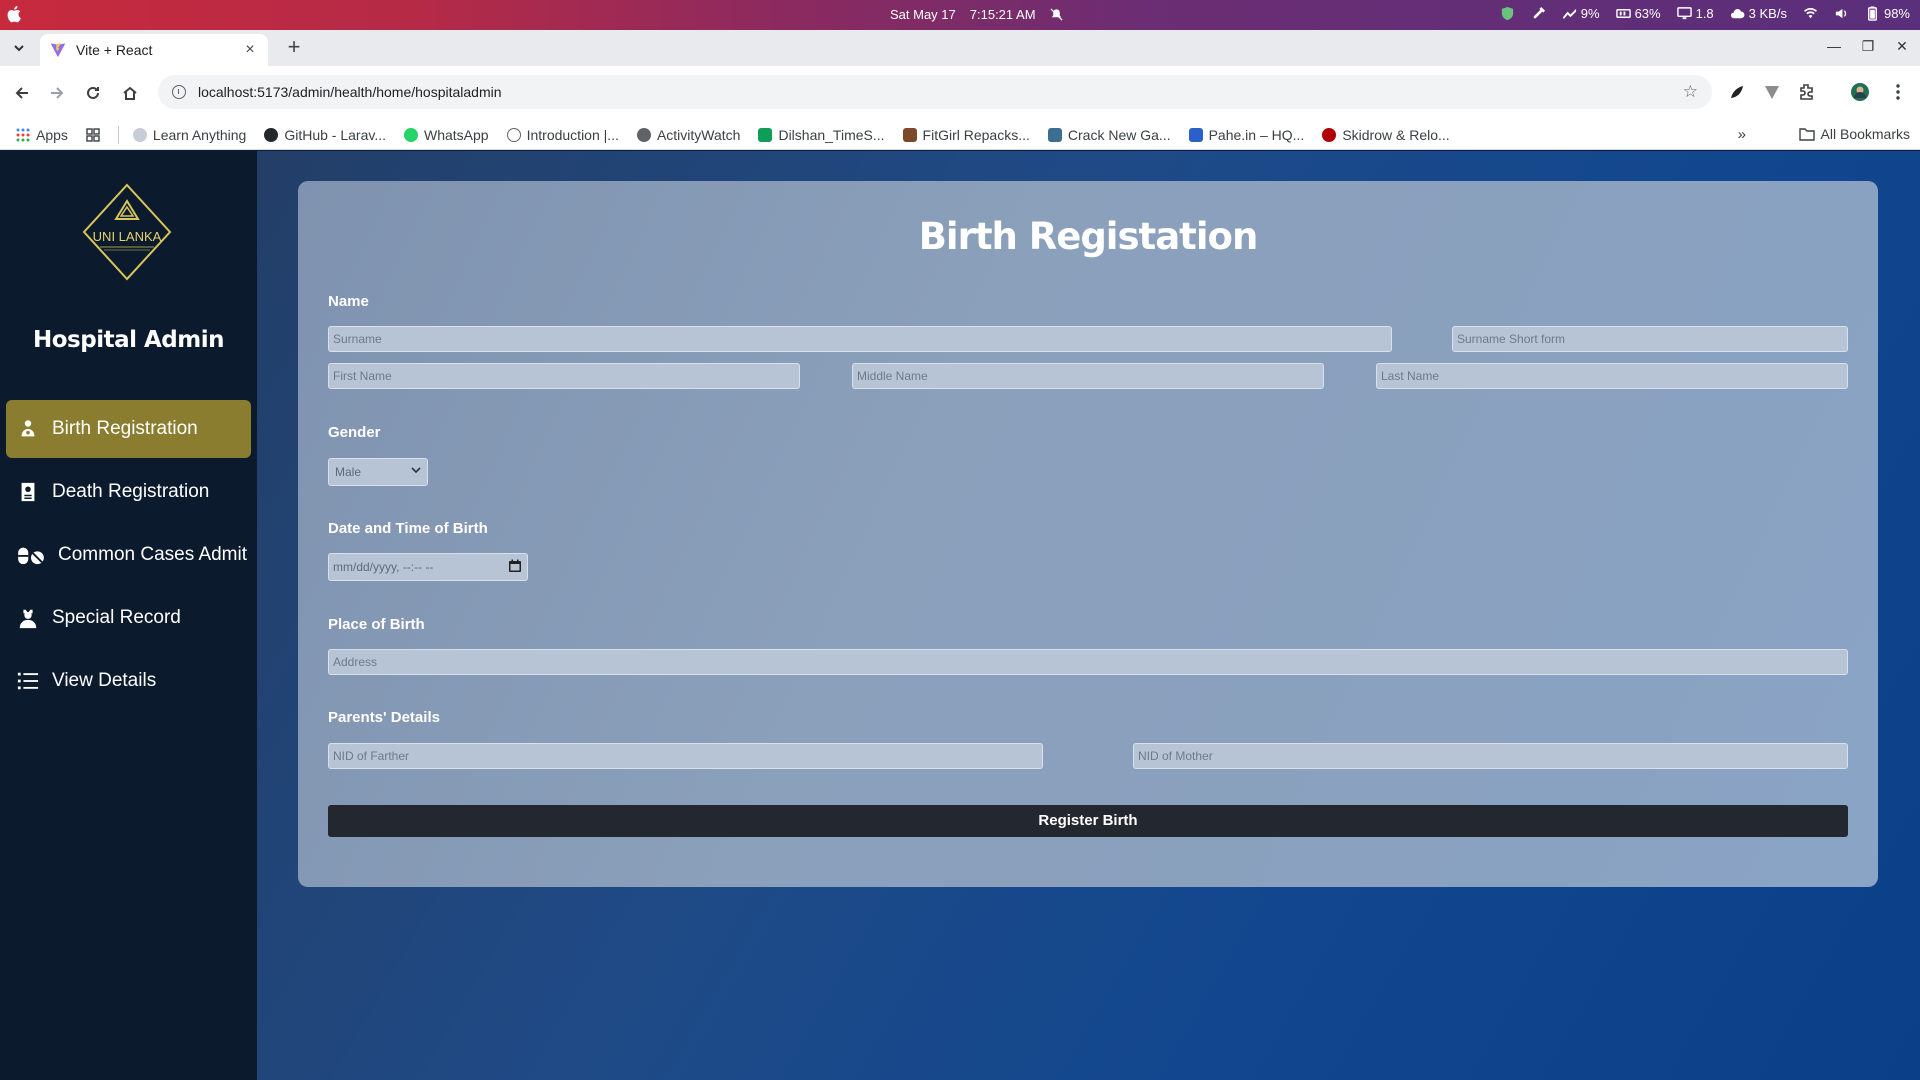 This screenshot has height=1080, width=1920. Describe the element at coordinates (348, 301) in the screenshot. I see `name-label: Name` at that location.